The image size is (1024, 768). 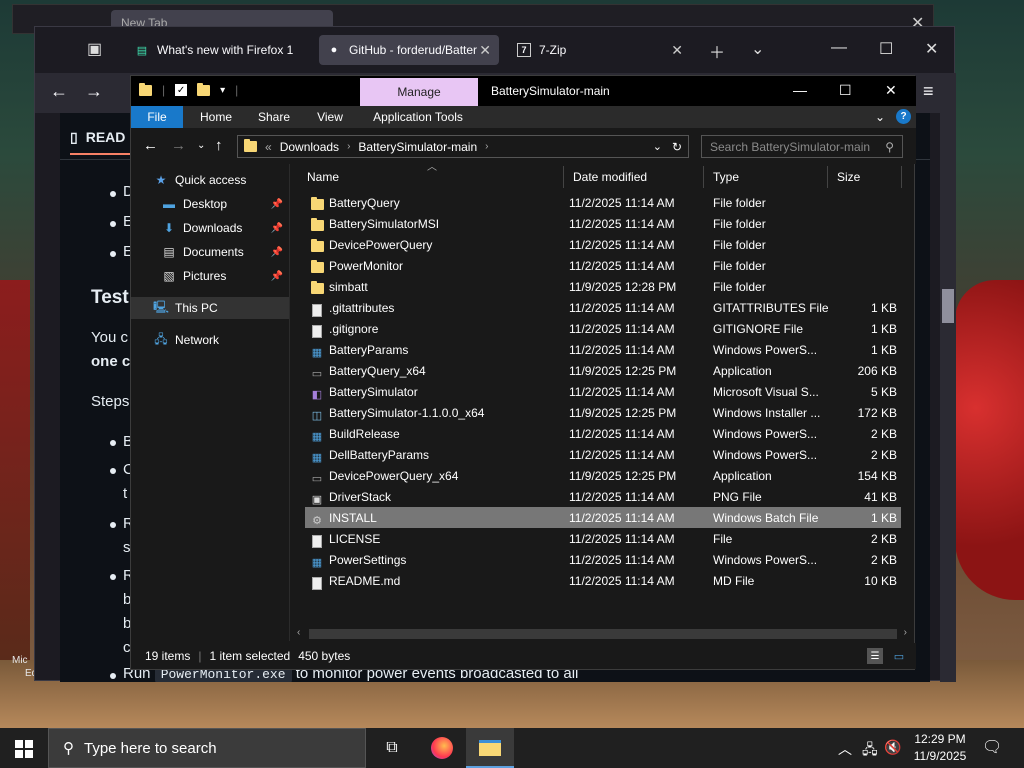 What do you see at coordinates (417, 147) in the screenshot?
I see `breadcrumb-current: BatterySimulator-main` at bounding box center [417, 147].